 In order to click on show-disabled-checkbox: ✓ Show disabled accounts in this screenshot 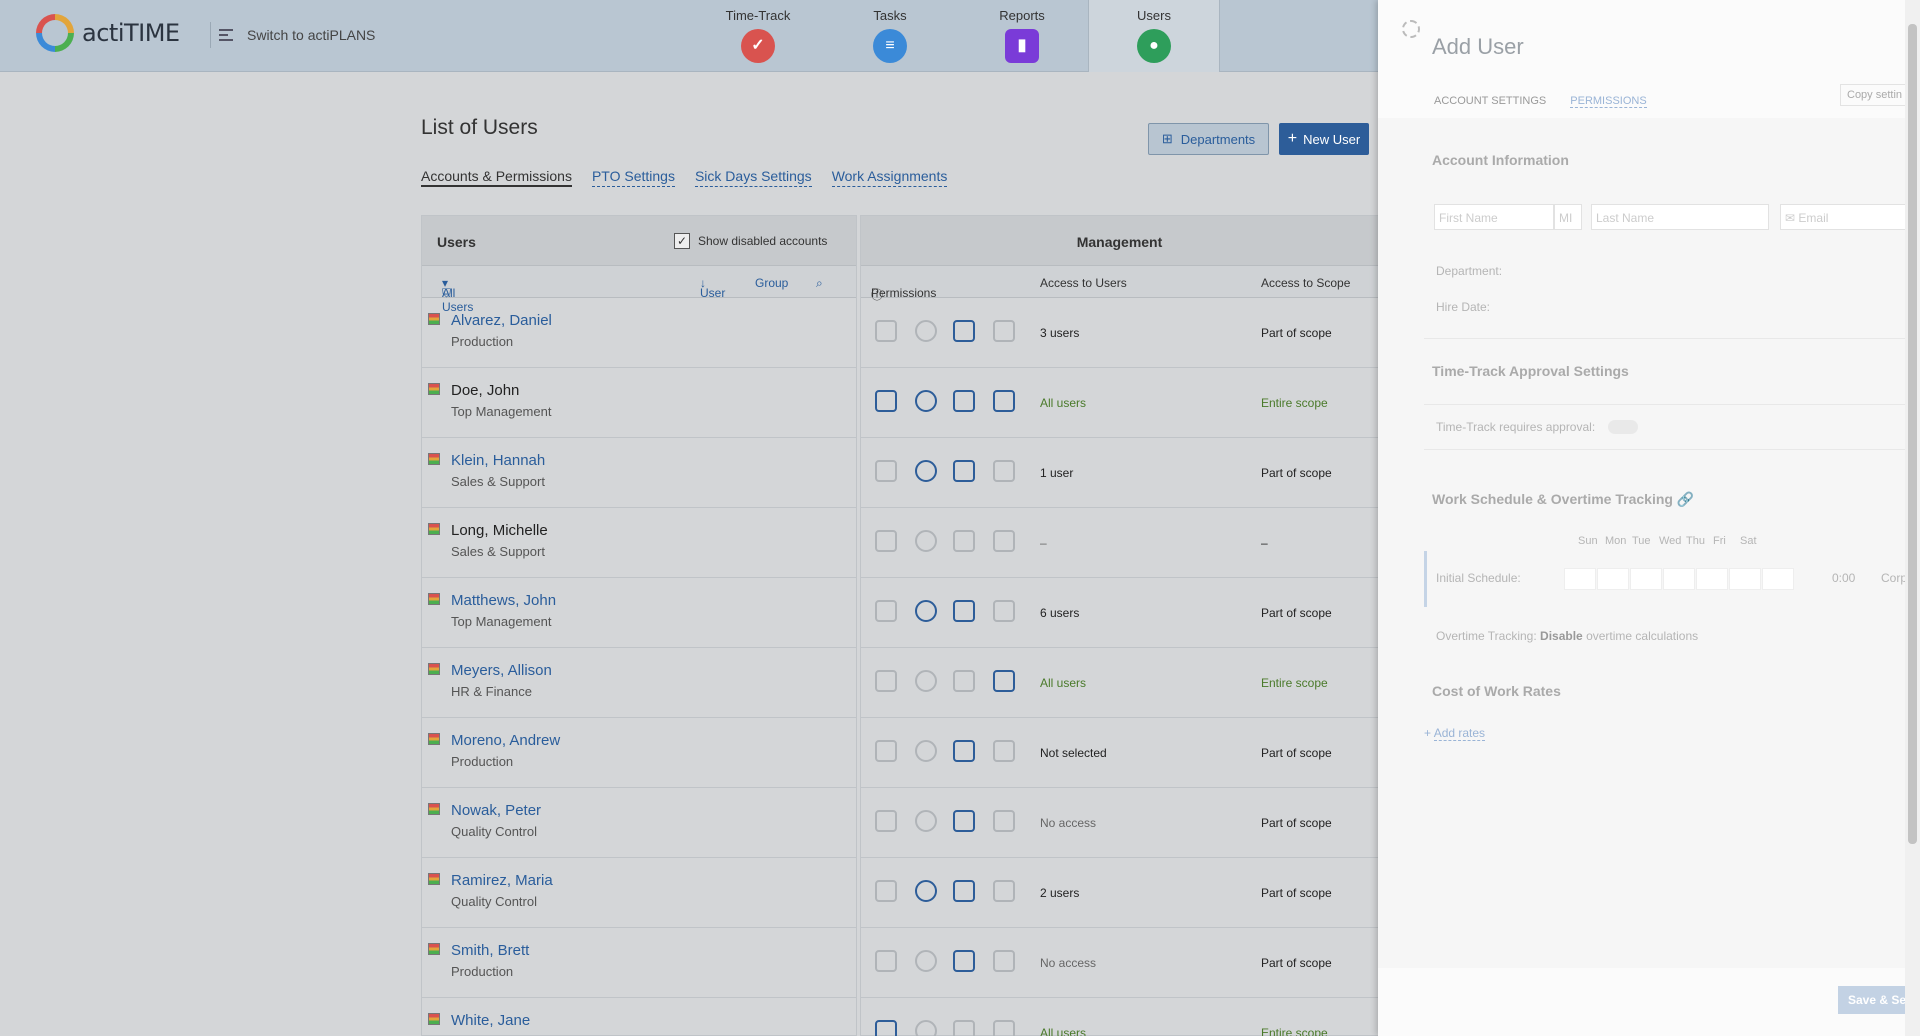, I will do `click(750, 241)`.